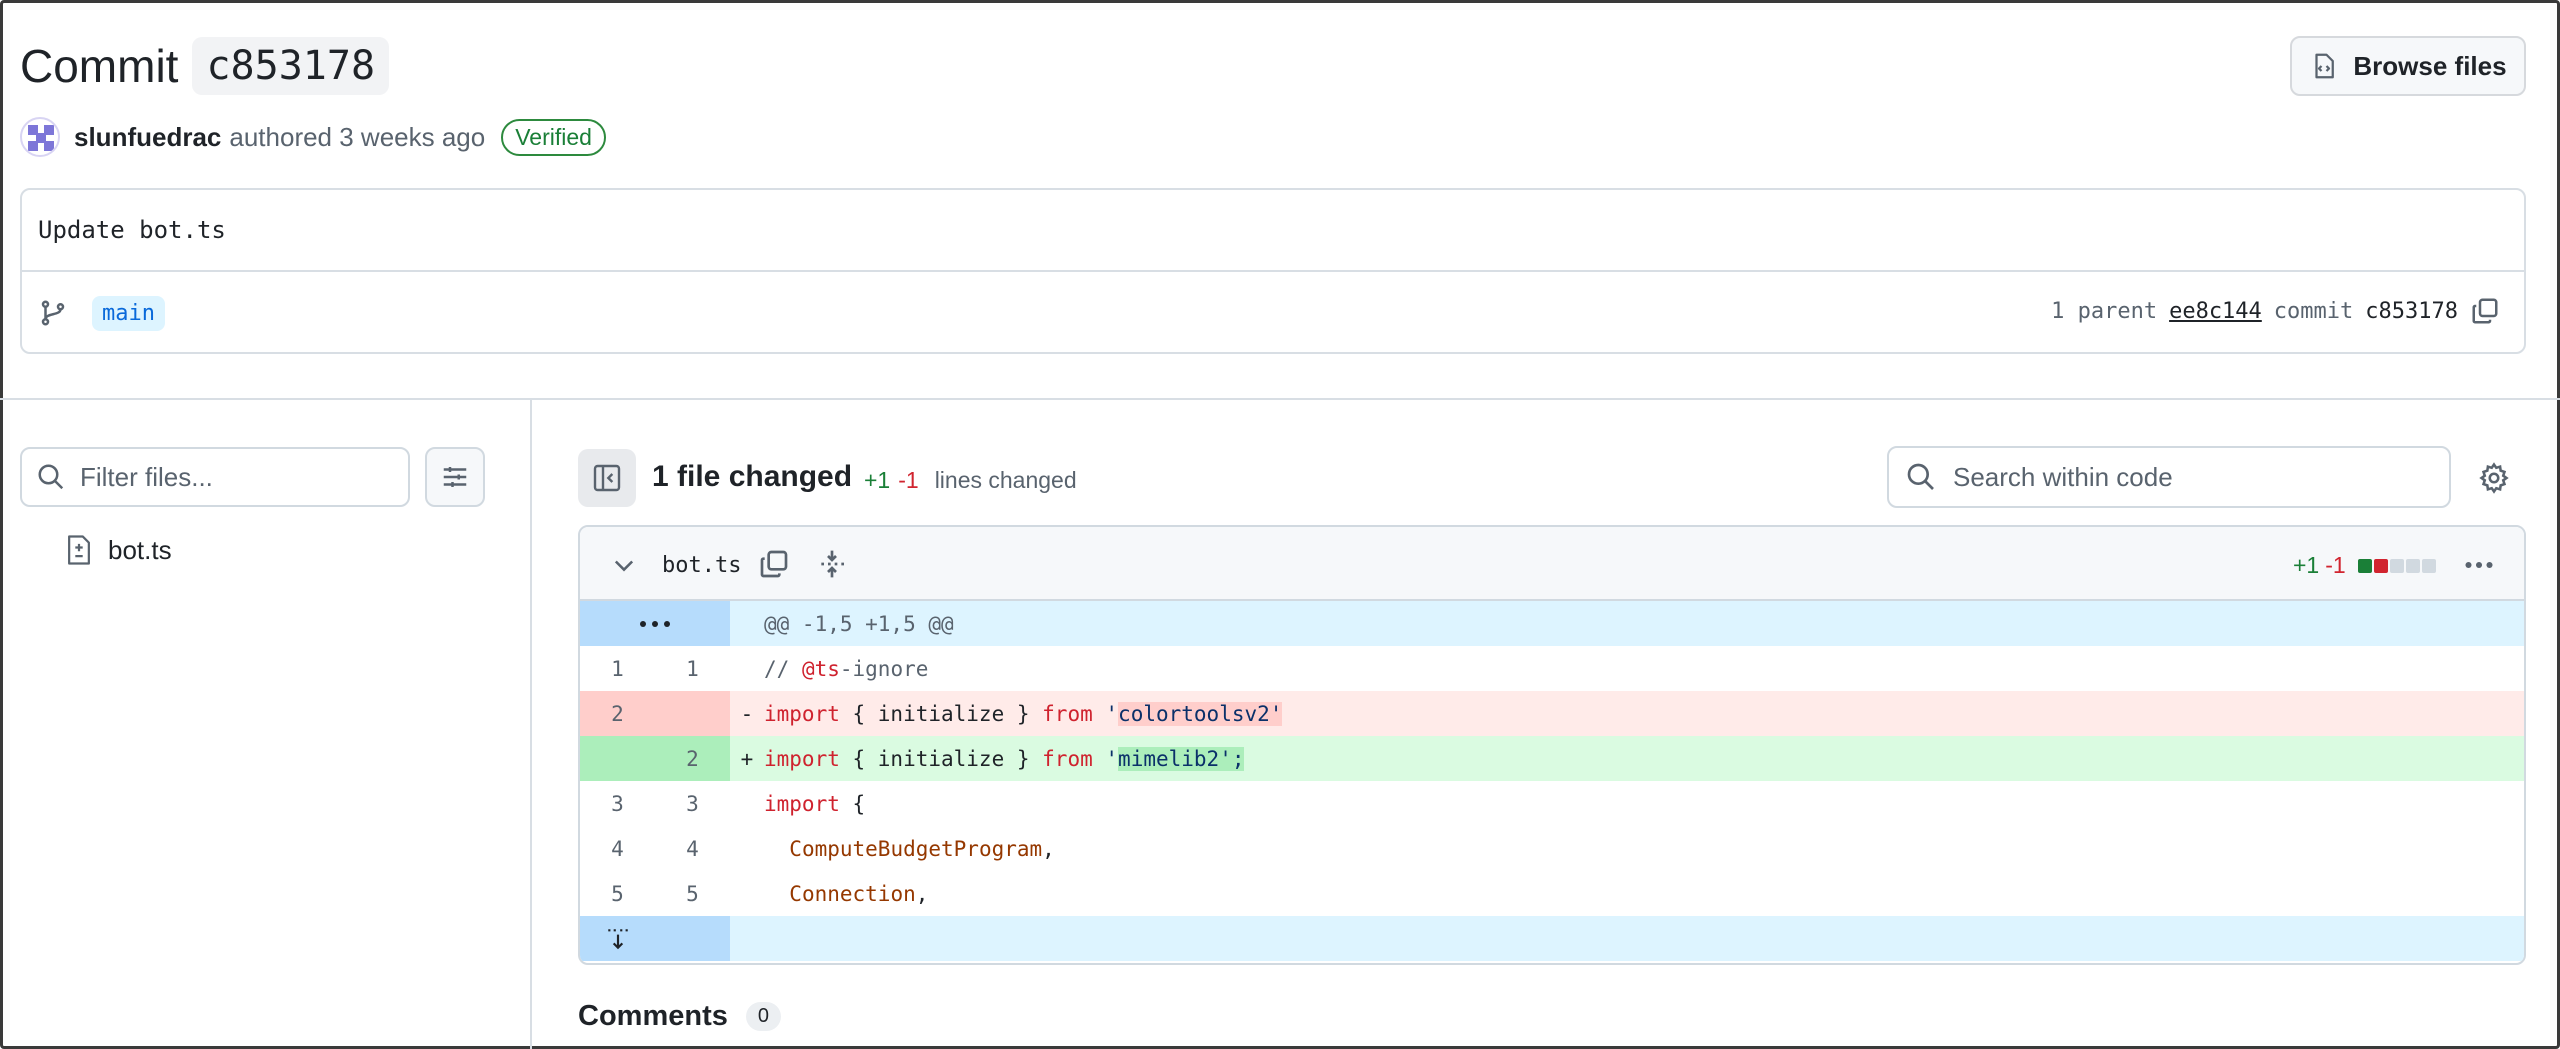 The image size is (2560, 1049). I want to click on code-text: ,, so click(1048, 848).